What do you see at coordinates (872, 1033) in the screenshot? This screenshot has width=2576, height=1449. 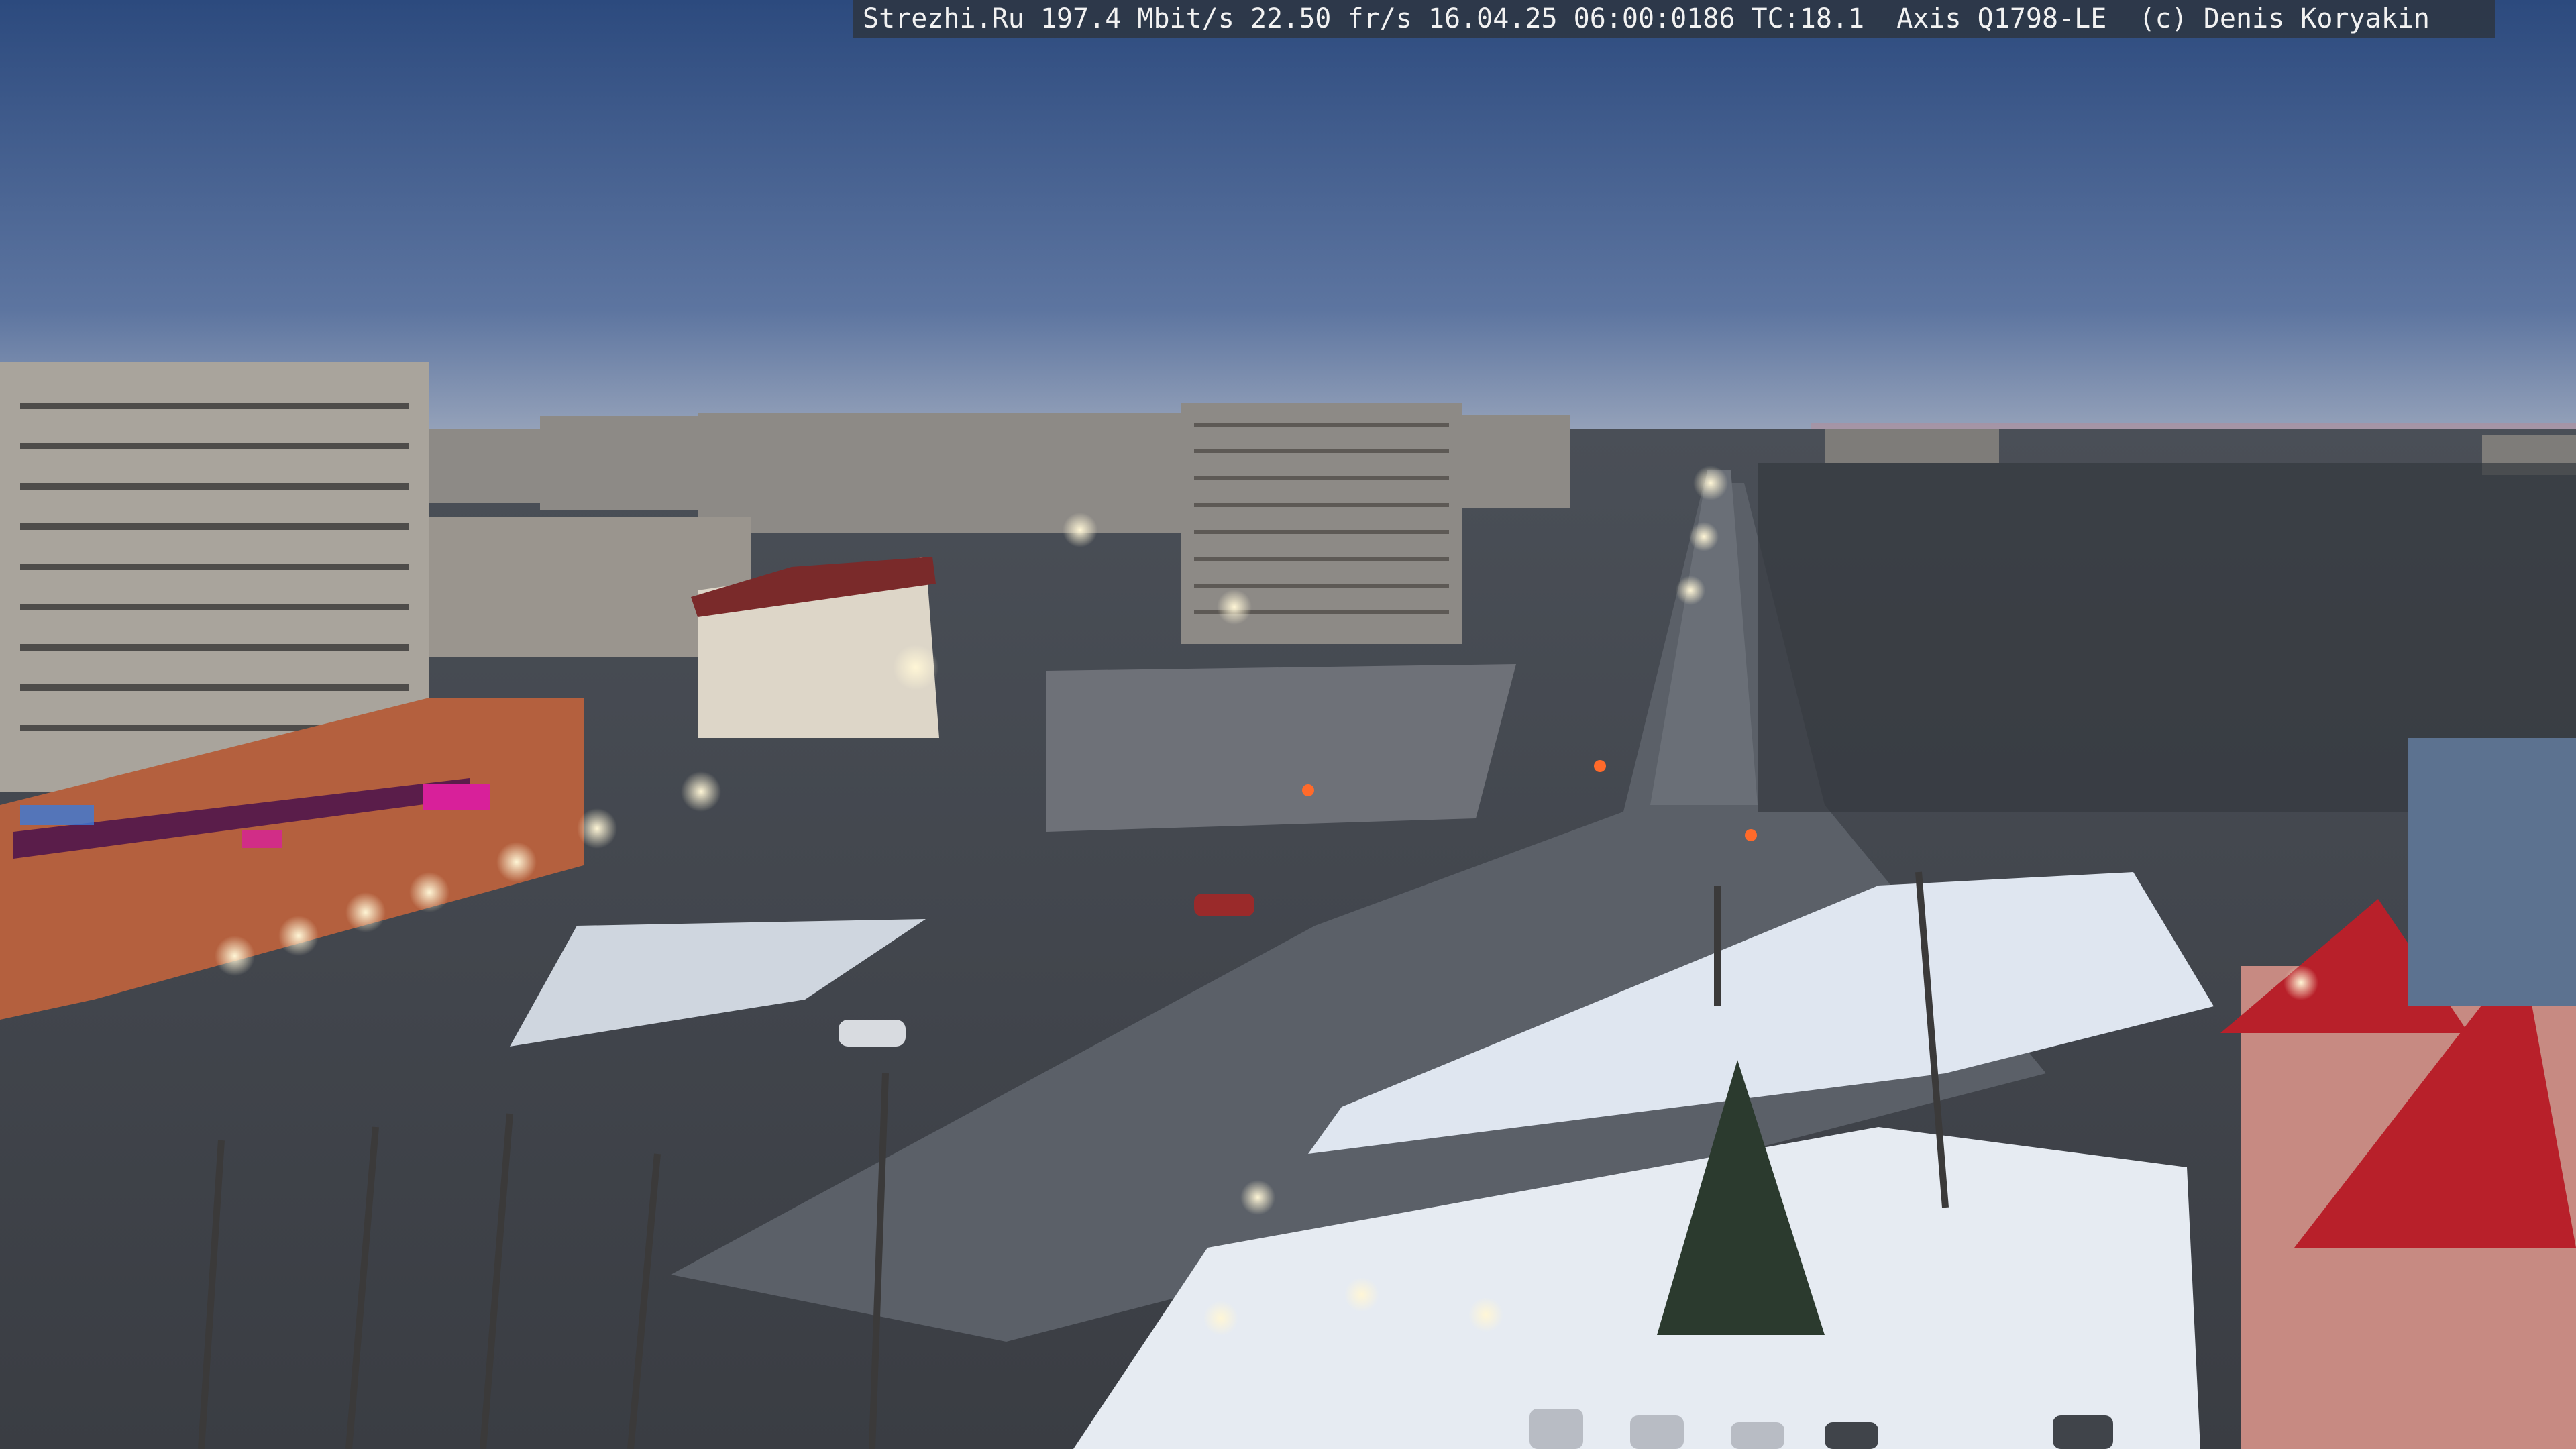 I see `white-car` at bounding box center [872, 1033].